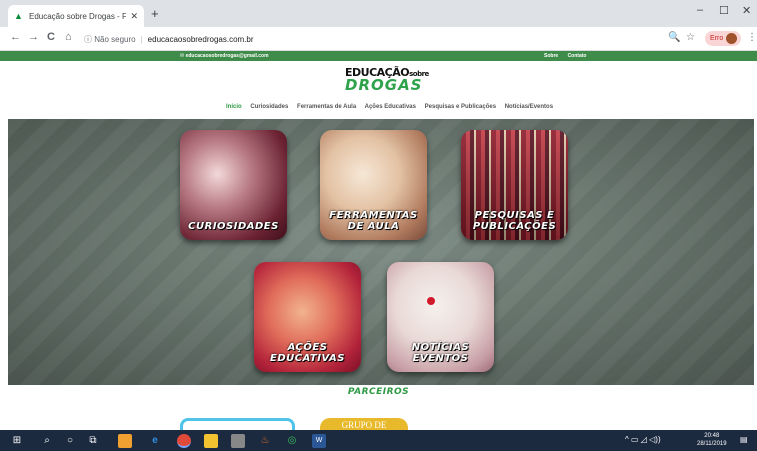 The image size is (757, 451). I want to click on minimize-button: –, so click(700, 10).